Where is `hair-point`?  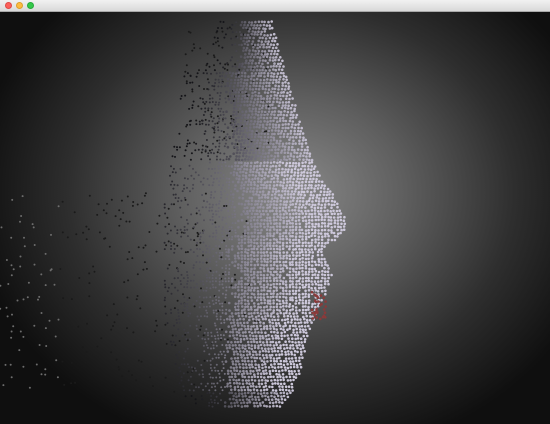 hair-point is located at coordinates (217, 41).